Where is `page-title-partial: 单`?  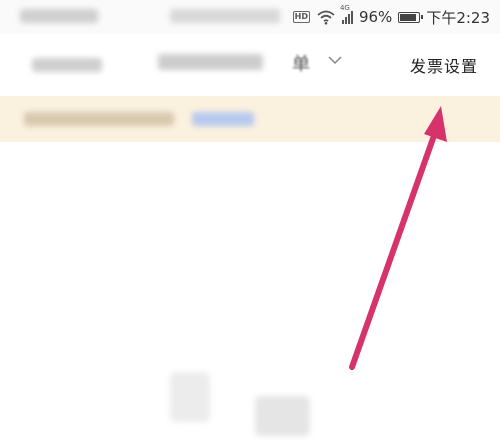
page-title-partial: 单 is located at coordinates (301, 64).